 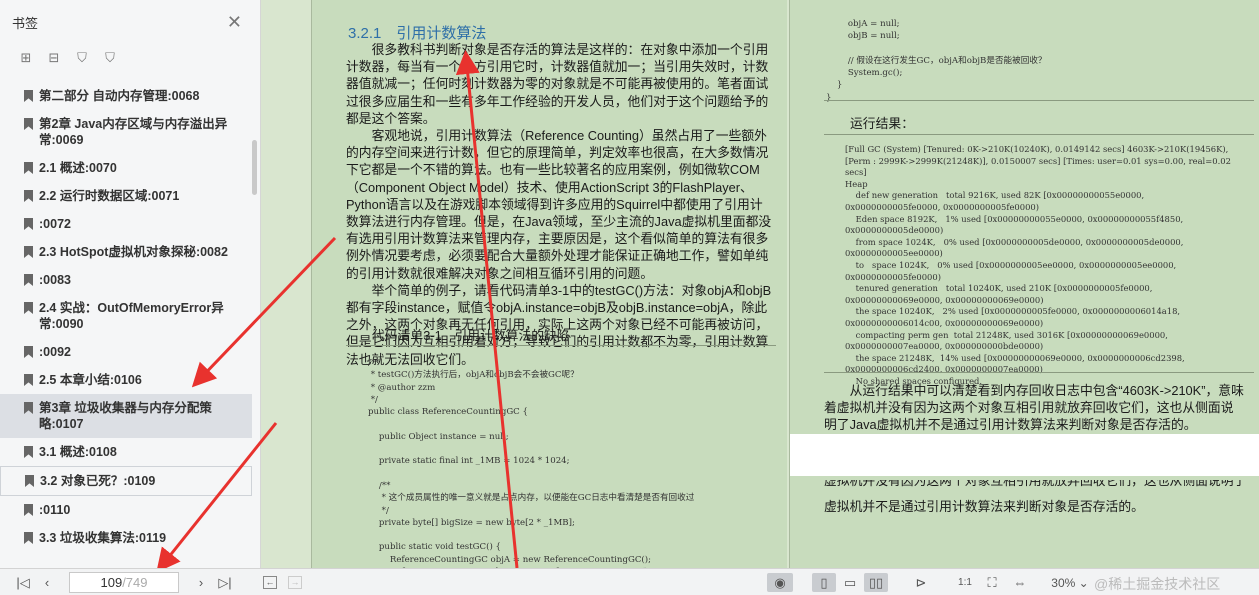 What do you see at coordinates (119, 96) in the screenshot?
I see `bookmark-label: 第二部分 自动内存管理:0068` at bounding box center [119, 96].